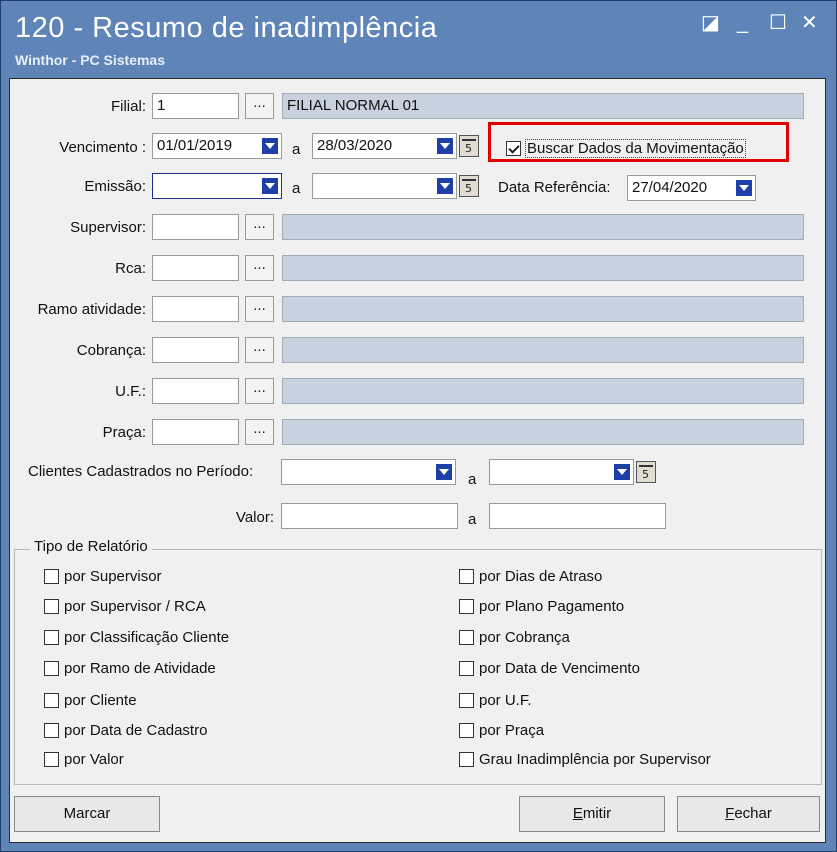 The image size is (837, 852). I want to click on praca-label: Praça:, so click(124, 432).